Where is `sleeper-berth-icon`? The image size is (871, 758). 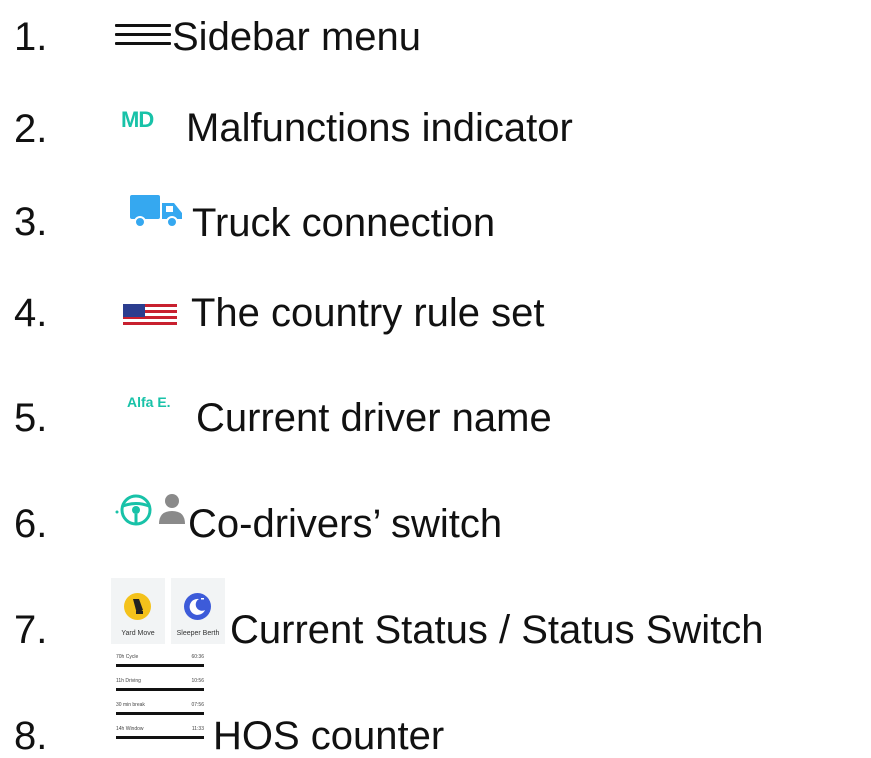 sleeper-berth-icon is located at coordinates (197, 606).